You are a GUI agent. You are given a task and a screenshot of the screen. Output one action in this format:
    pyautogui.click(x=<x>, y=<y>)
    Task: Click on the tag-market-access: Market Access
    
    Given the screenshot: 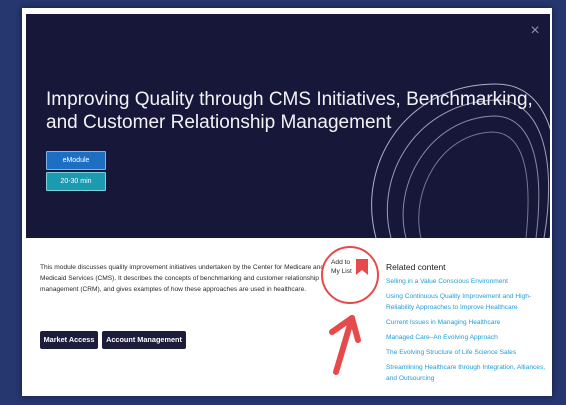 What is the action you would take?
    pyautogui.click(x=69, y=340)
    